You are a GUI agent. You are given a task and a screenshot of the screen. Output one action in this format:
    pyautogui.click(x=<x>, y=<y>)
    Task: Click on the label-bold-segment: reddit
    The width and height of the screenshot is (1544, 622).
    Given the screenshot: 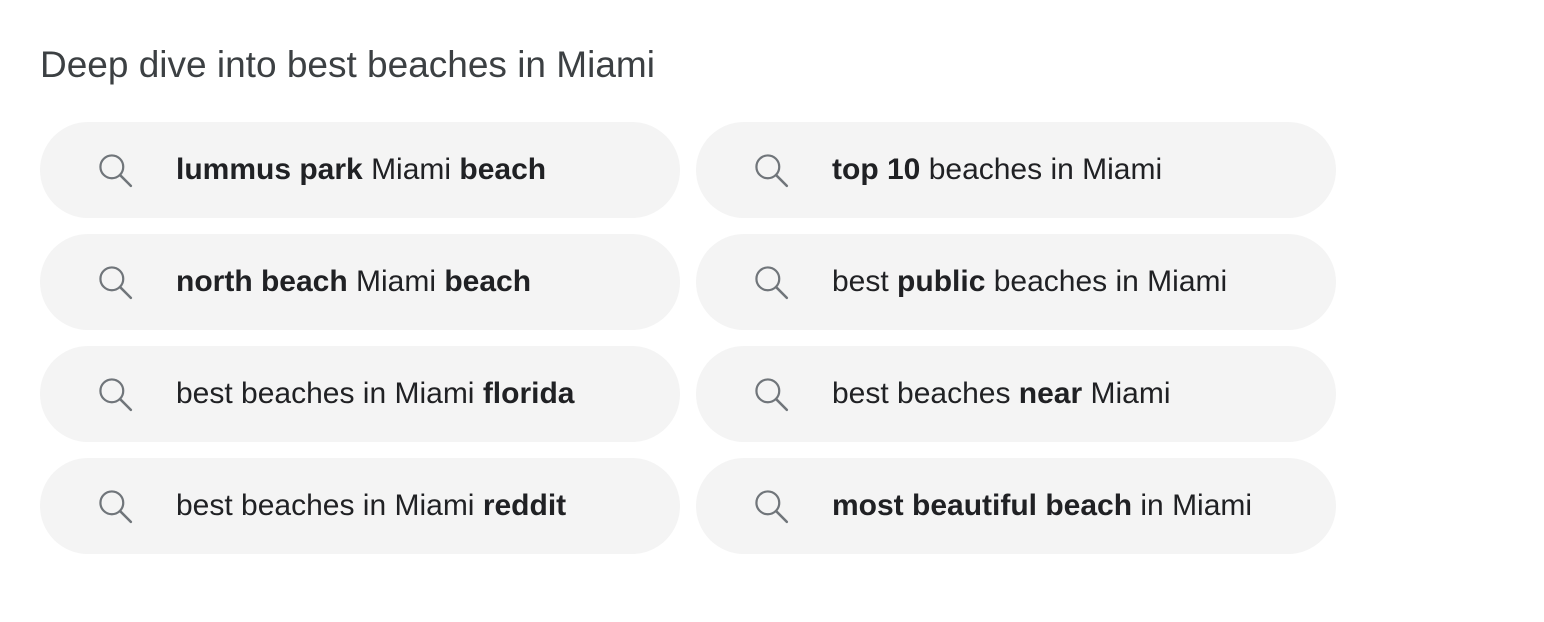 What is the action you would take?
    pyautogui.click(x=524, y=505)
    